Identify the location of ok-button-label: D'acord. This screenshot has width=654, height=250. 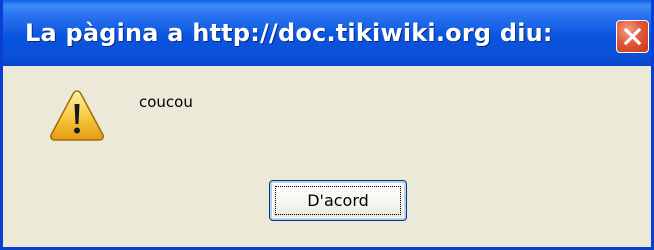
(338, 200).